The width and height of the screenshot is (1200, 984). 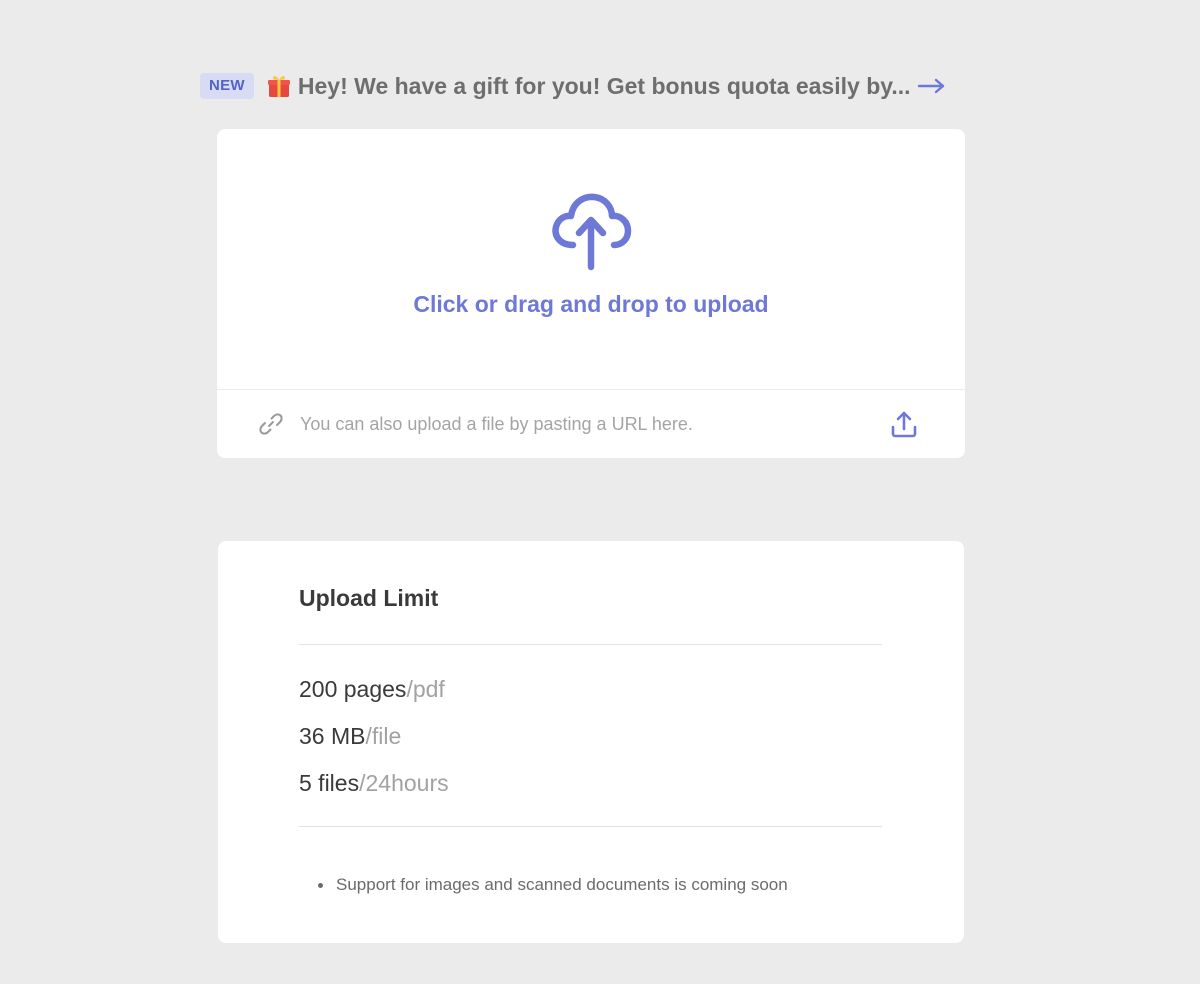 I want to click on dropzone-label: Click or drag and drop to upload, so click(x=591, y=304).